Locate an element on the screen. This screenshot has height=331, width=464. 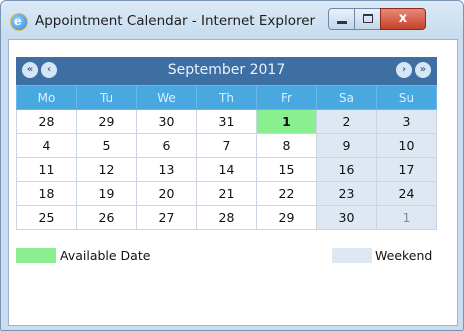
calendar-day-cell: 24 is located at coordinates (406, 193).